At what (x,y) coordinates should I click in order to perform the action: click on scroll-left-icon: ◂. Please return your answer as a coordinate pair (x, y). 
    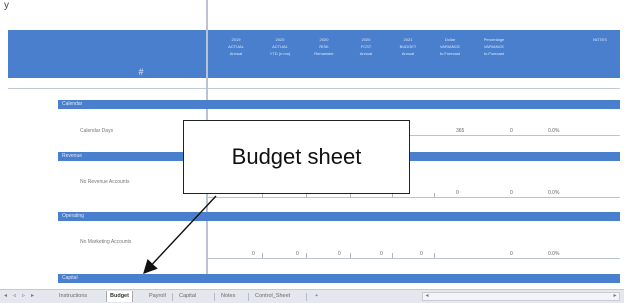
    Looking at the image, I should click on (427, 296).